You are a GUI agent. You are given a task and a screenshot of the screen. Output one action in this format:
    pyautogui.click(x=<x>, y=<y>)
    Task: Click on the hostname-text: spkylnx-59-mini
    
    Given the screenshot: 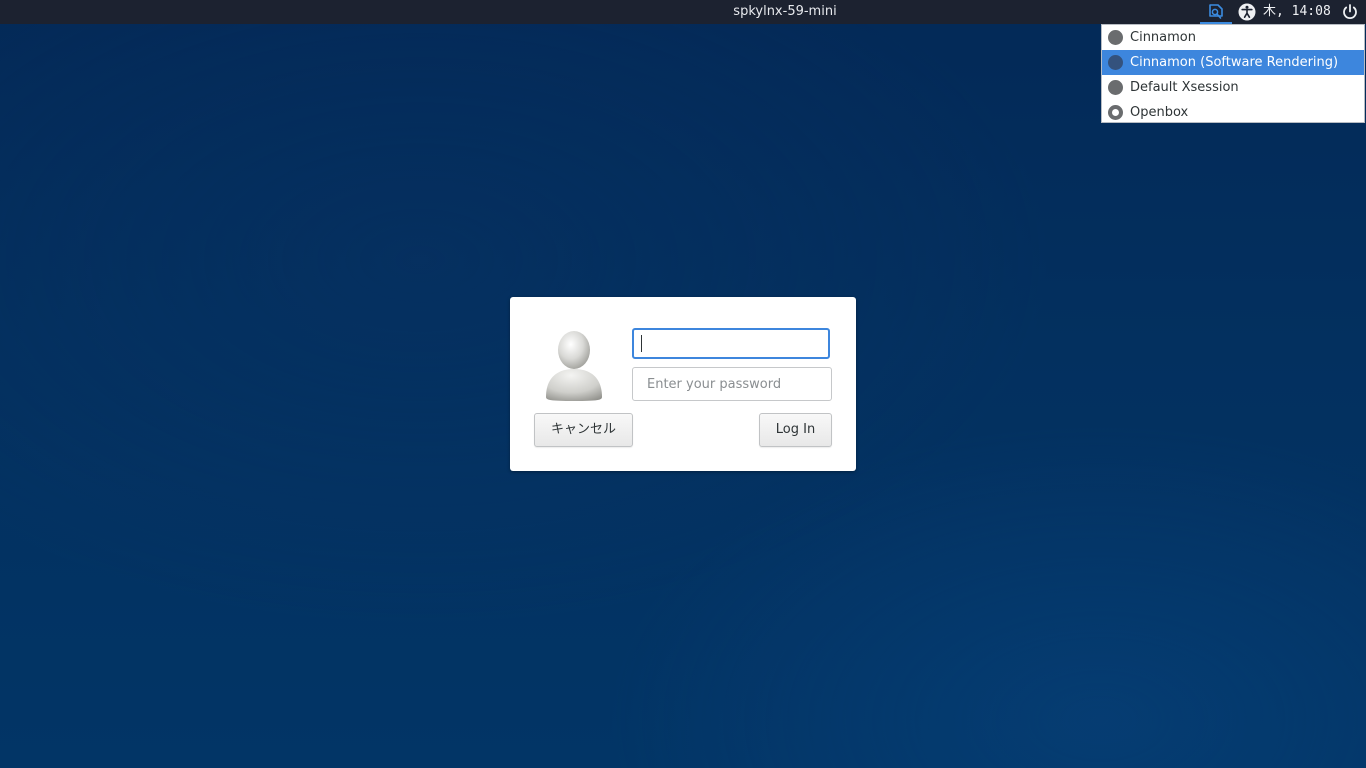 What is the action you would take?
    pyautogui.click(x=785, y=11)
    